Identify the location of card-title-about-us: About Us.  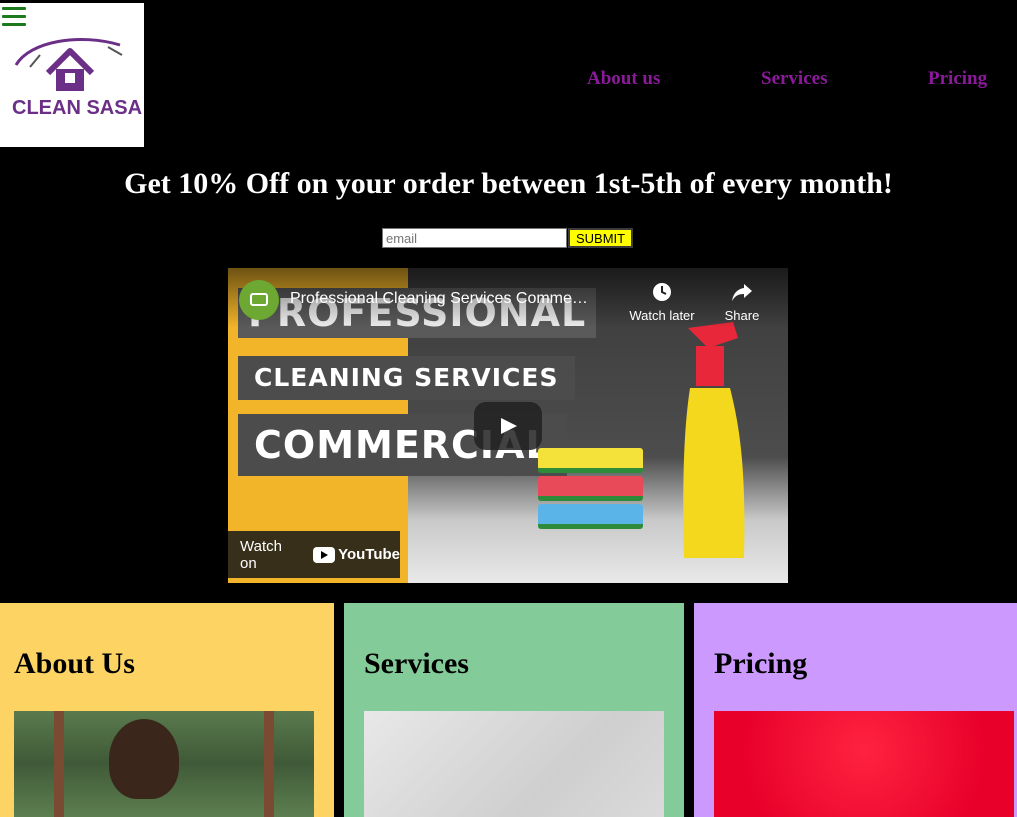
(74, 663).